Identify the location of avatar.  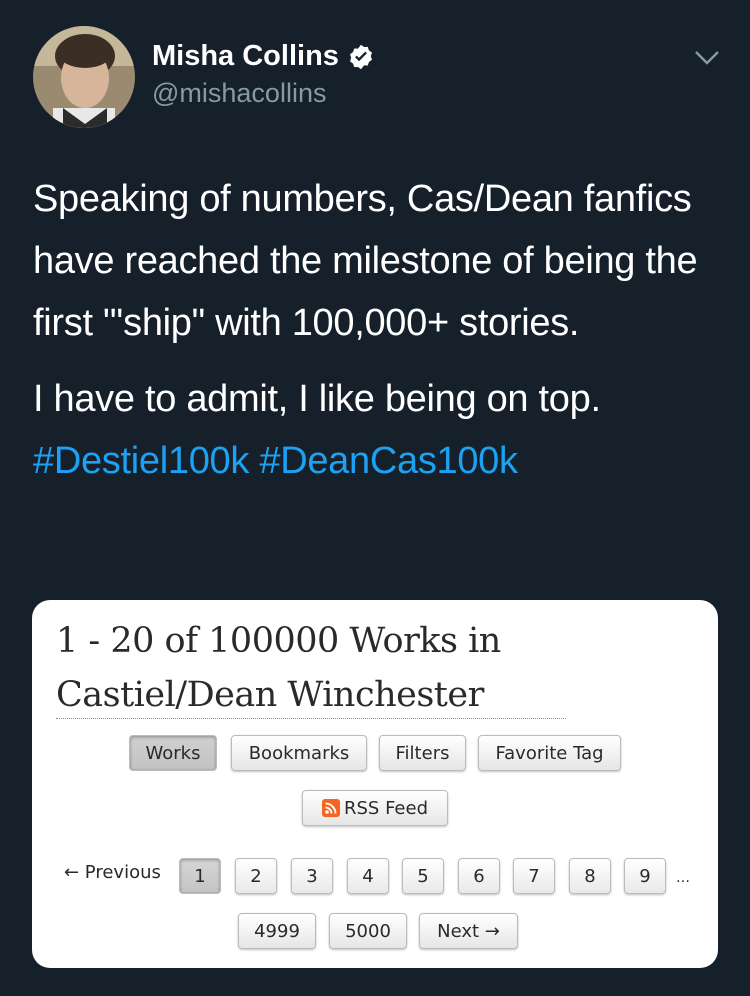
(84, 77).